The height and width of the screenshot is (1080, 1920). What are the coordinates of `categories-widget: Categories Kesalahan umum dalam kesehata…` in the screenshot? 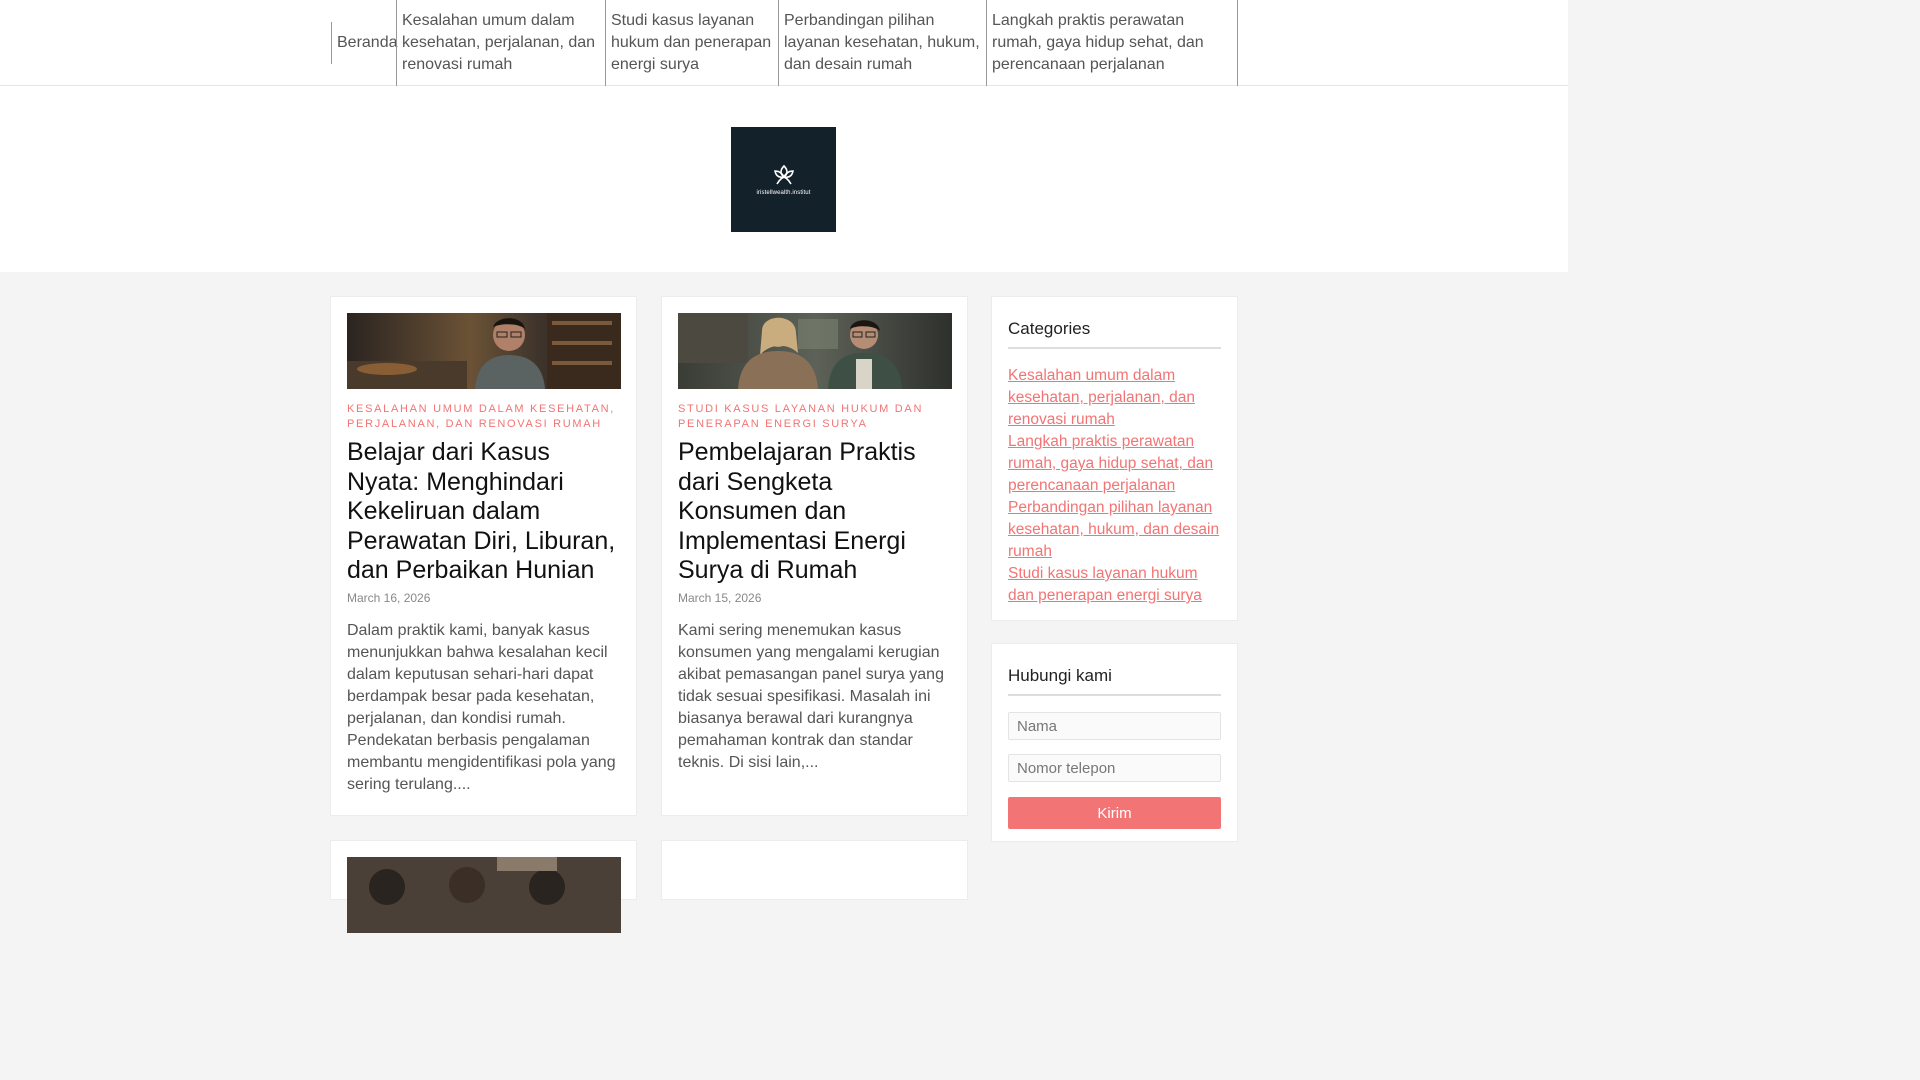 It's located at (1114, 458).